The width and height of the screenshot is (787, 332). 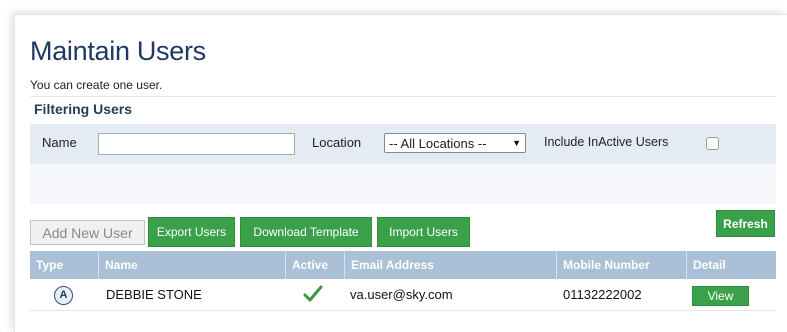 I want to click on column-header-detail: Detail, so click(x=731, y=265).